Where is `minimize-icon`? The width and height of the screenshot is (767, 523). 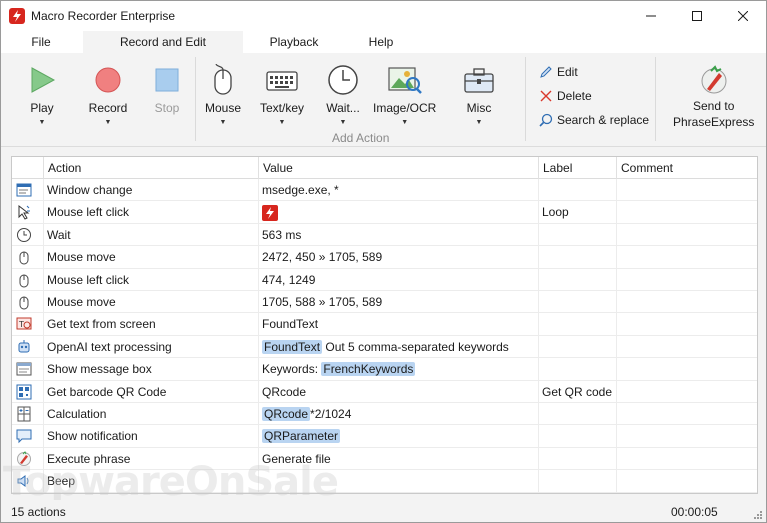 minimize-icon is located at coordinates (651, 16).